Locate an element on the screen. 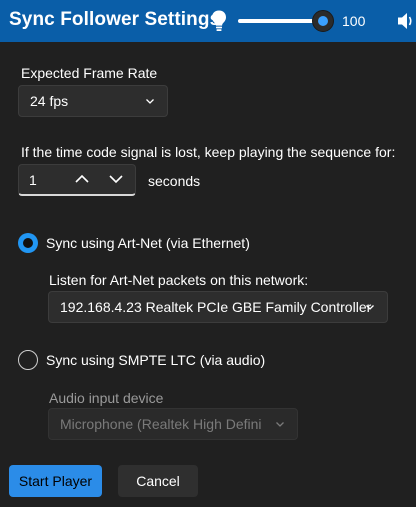  smpte-radio-label: Sync using SMPTE LTC (via audio) is located at coordinates (155, 360).